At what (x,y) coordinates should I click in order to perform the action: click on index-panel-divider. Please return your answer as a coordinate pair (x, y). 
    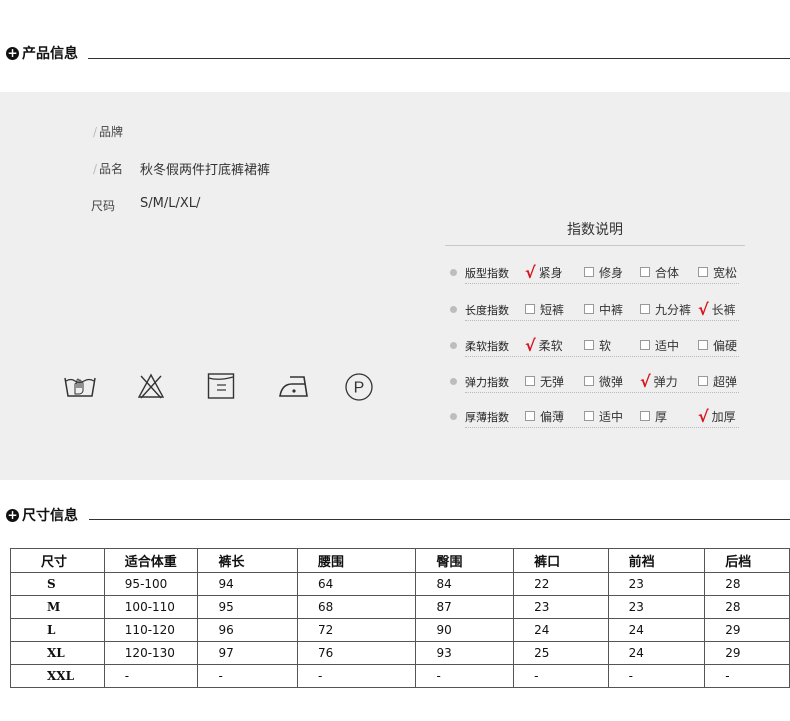
    Looking at the image, I should click on (595, 245).